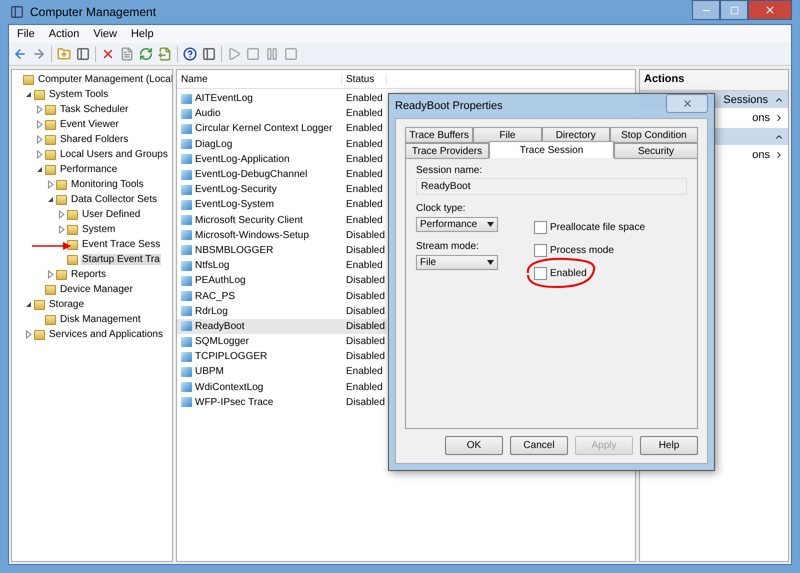 Image resolution: width=800 pixels, height=573 pixels. I want to click on checkbox-label: Process mode, so click(582, 250).